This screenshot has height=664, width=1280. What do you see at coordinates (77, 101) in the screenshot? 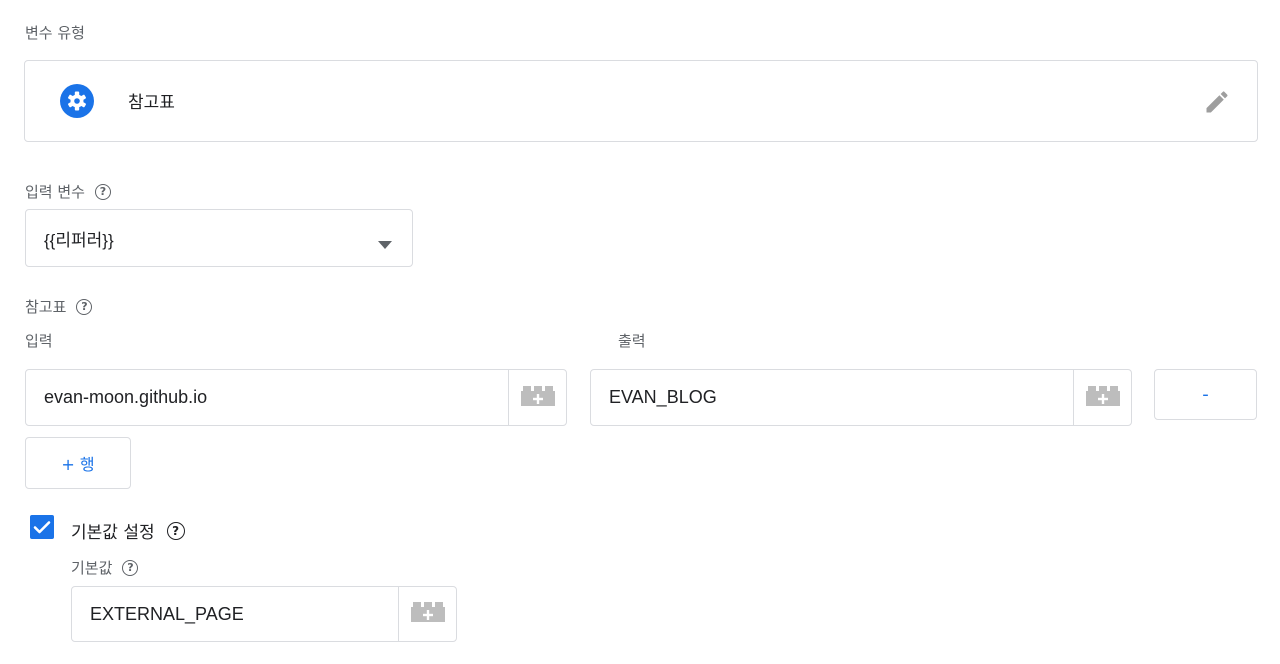
I see `gear-icon` at bounding box center [77, 101].